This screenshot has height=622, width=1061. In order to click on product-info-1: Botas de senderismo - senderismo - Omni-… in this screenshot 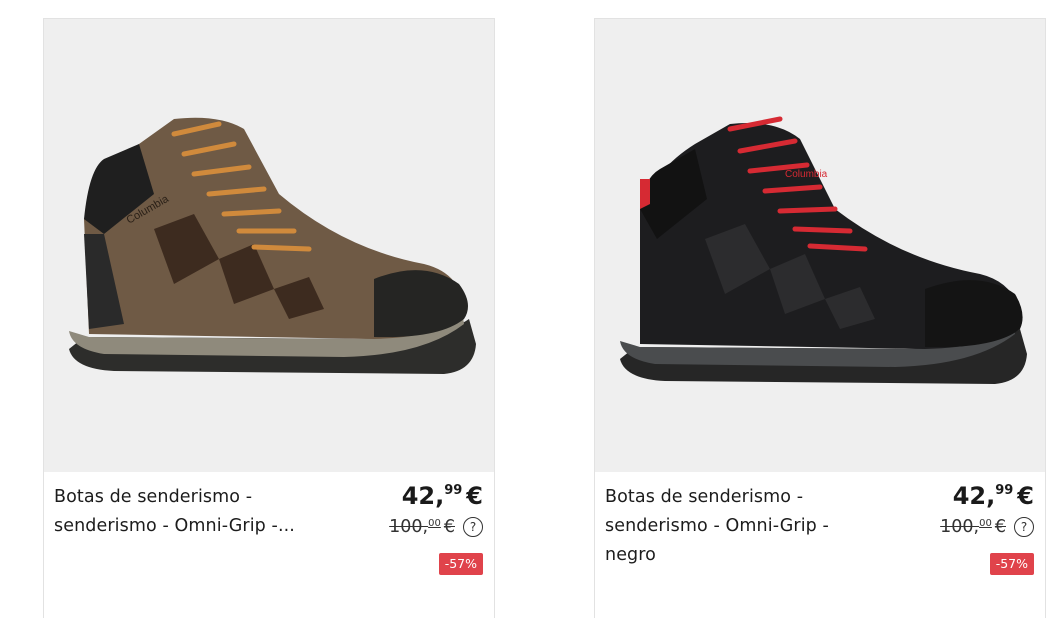, I will do `click(269, 547)`.